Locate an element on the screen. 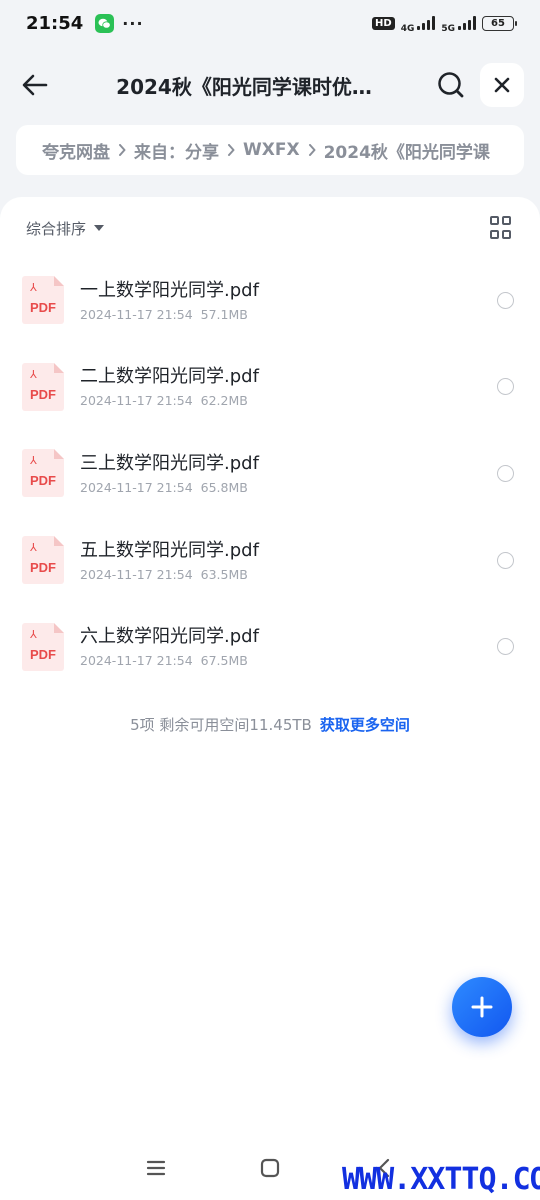 This screenshot has height=1200, width=540. home-nav-button is located at coordinates (270, 1168).